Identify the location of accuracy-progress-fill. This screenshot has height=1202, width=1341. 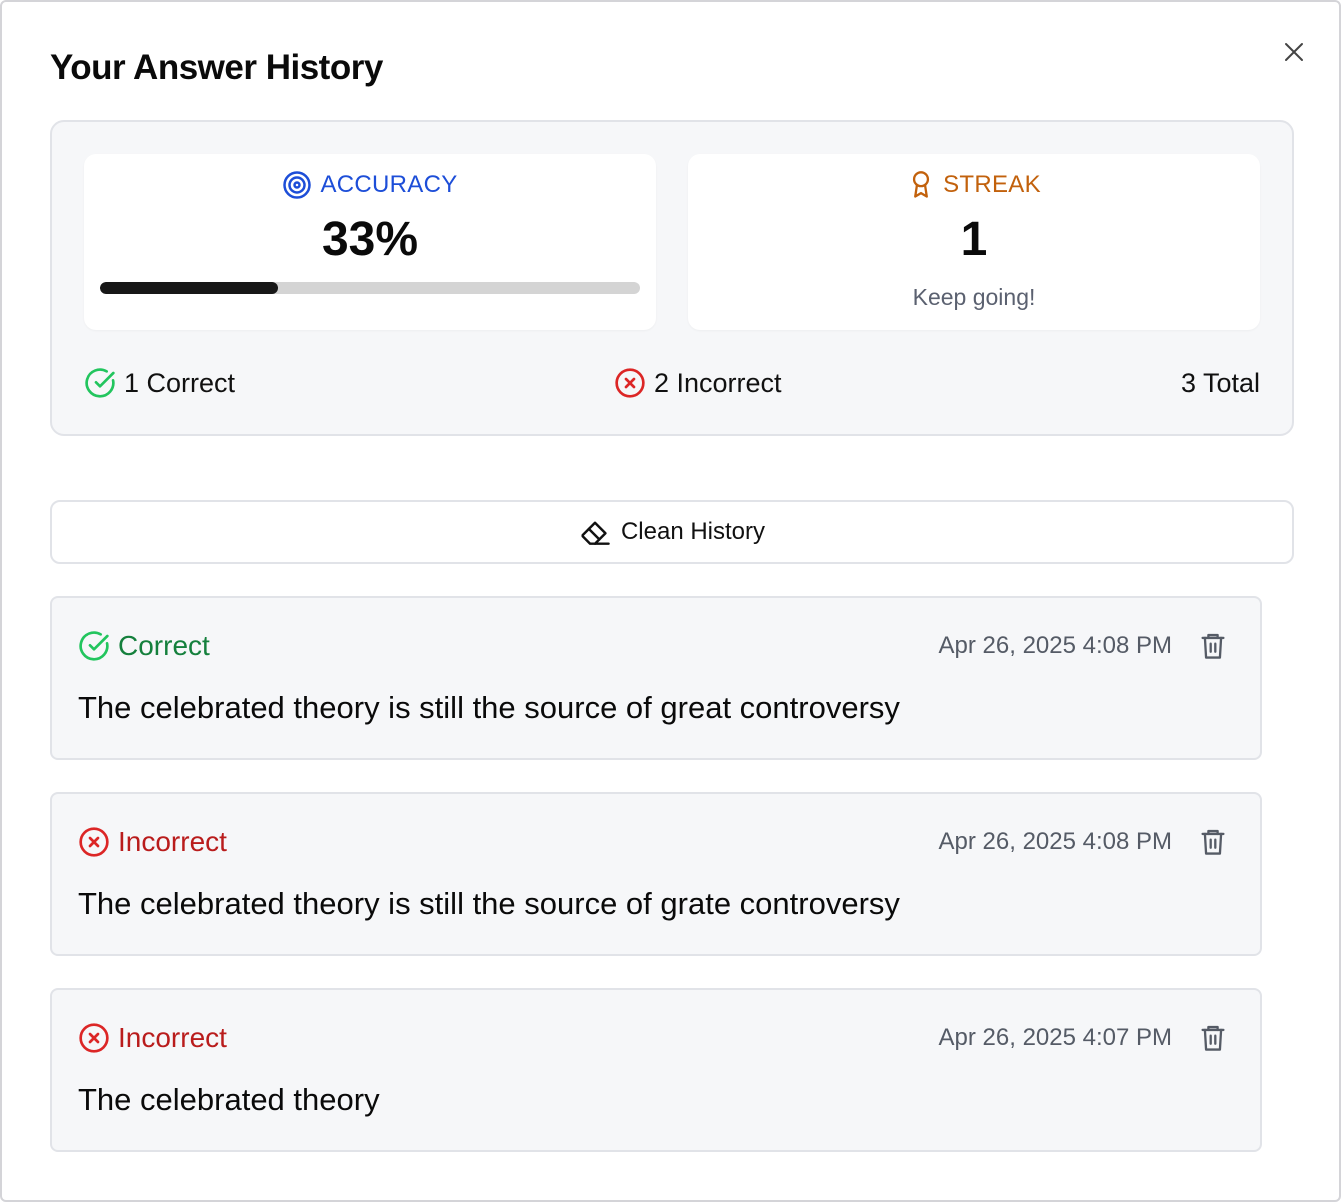
(189, 288).